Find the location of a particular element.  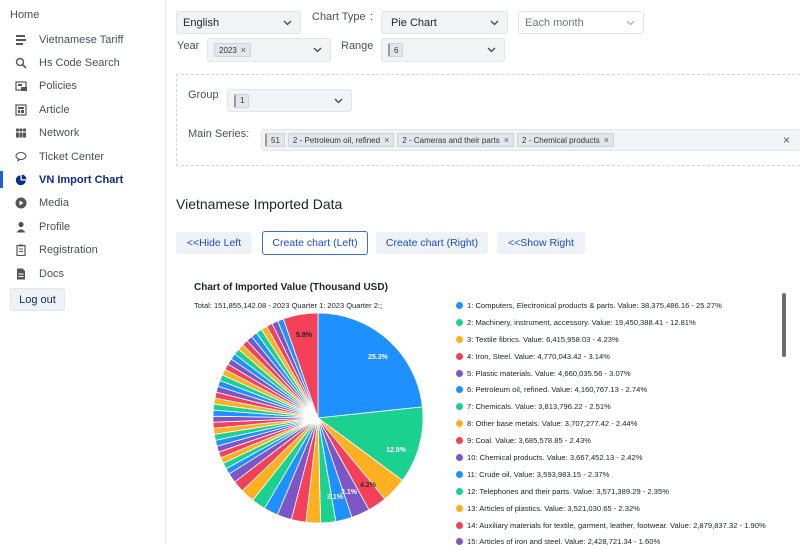

language-select-value: English is located at coordinates (201, 22).